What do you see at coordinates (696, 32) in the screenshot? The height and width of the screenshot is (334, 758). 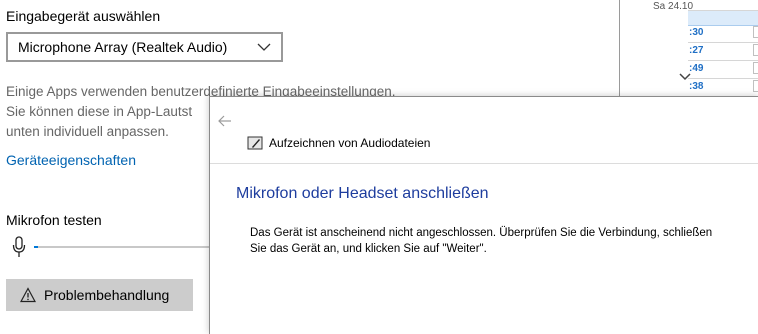 I see `list-time: :30` at bounding box center [696, 32].